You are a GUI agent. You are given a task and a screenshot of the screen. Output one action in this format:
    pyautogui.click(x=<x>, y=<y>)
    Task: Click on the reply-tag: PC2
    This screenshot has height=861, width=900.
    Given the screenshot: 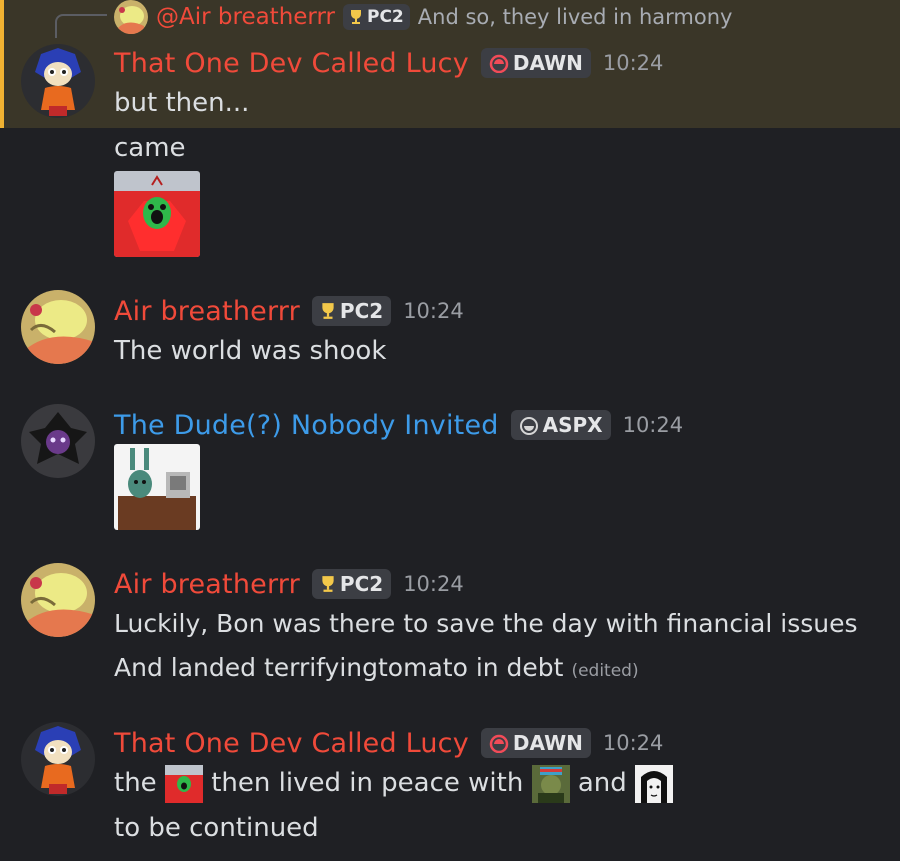 What is the action you would take?
    pyautogui.click(x=376, y=17)
    